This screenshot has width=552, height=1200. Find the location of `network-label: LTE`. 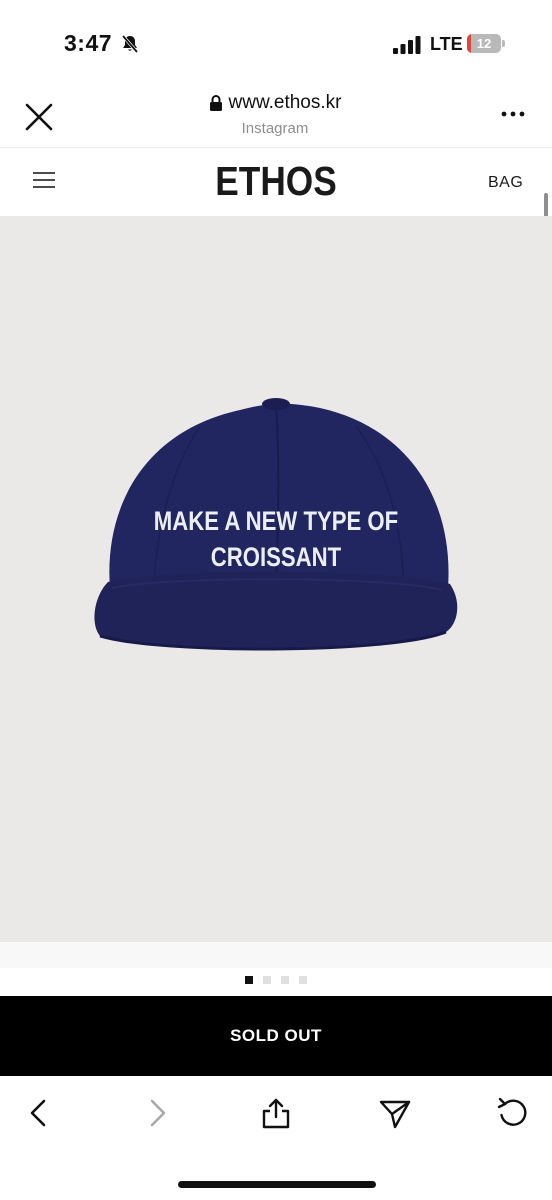

network-label: LTE is located at coordinates (446, 44).